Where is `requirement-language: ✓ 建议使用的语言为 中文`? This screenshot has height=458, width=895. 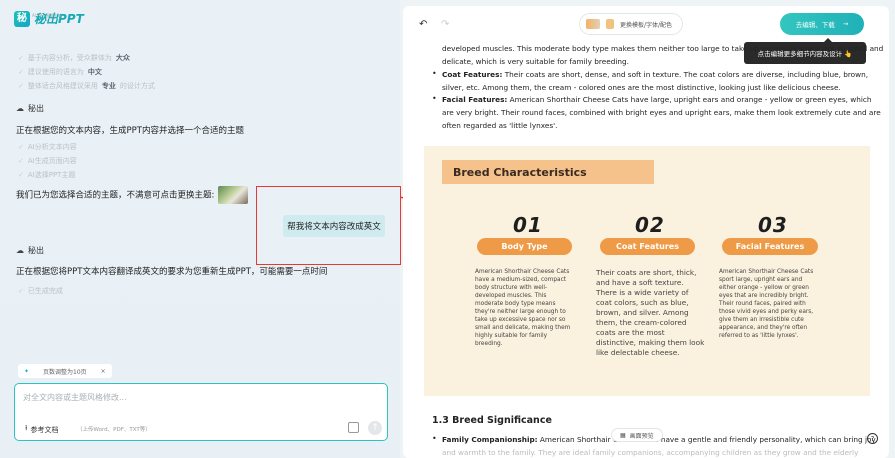 requirement-language: ✓ 建议使用的语言为 中文 is located at coordinates (60, 72).